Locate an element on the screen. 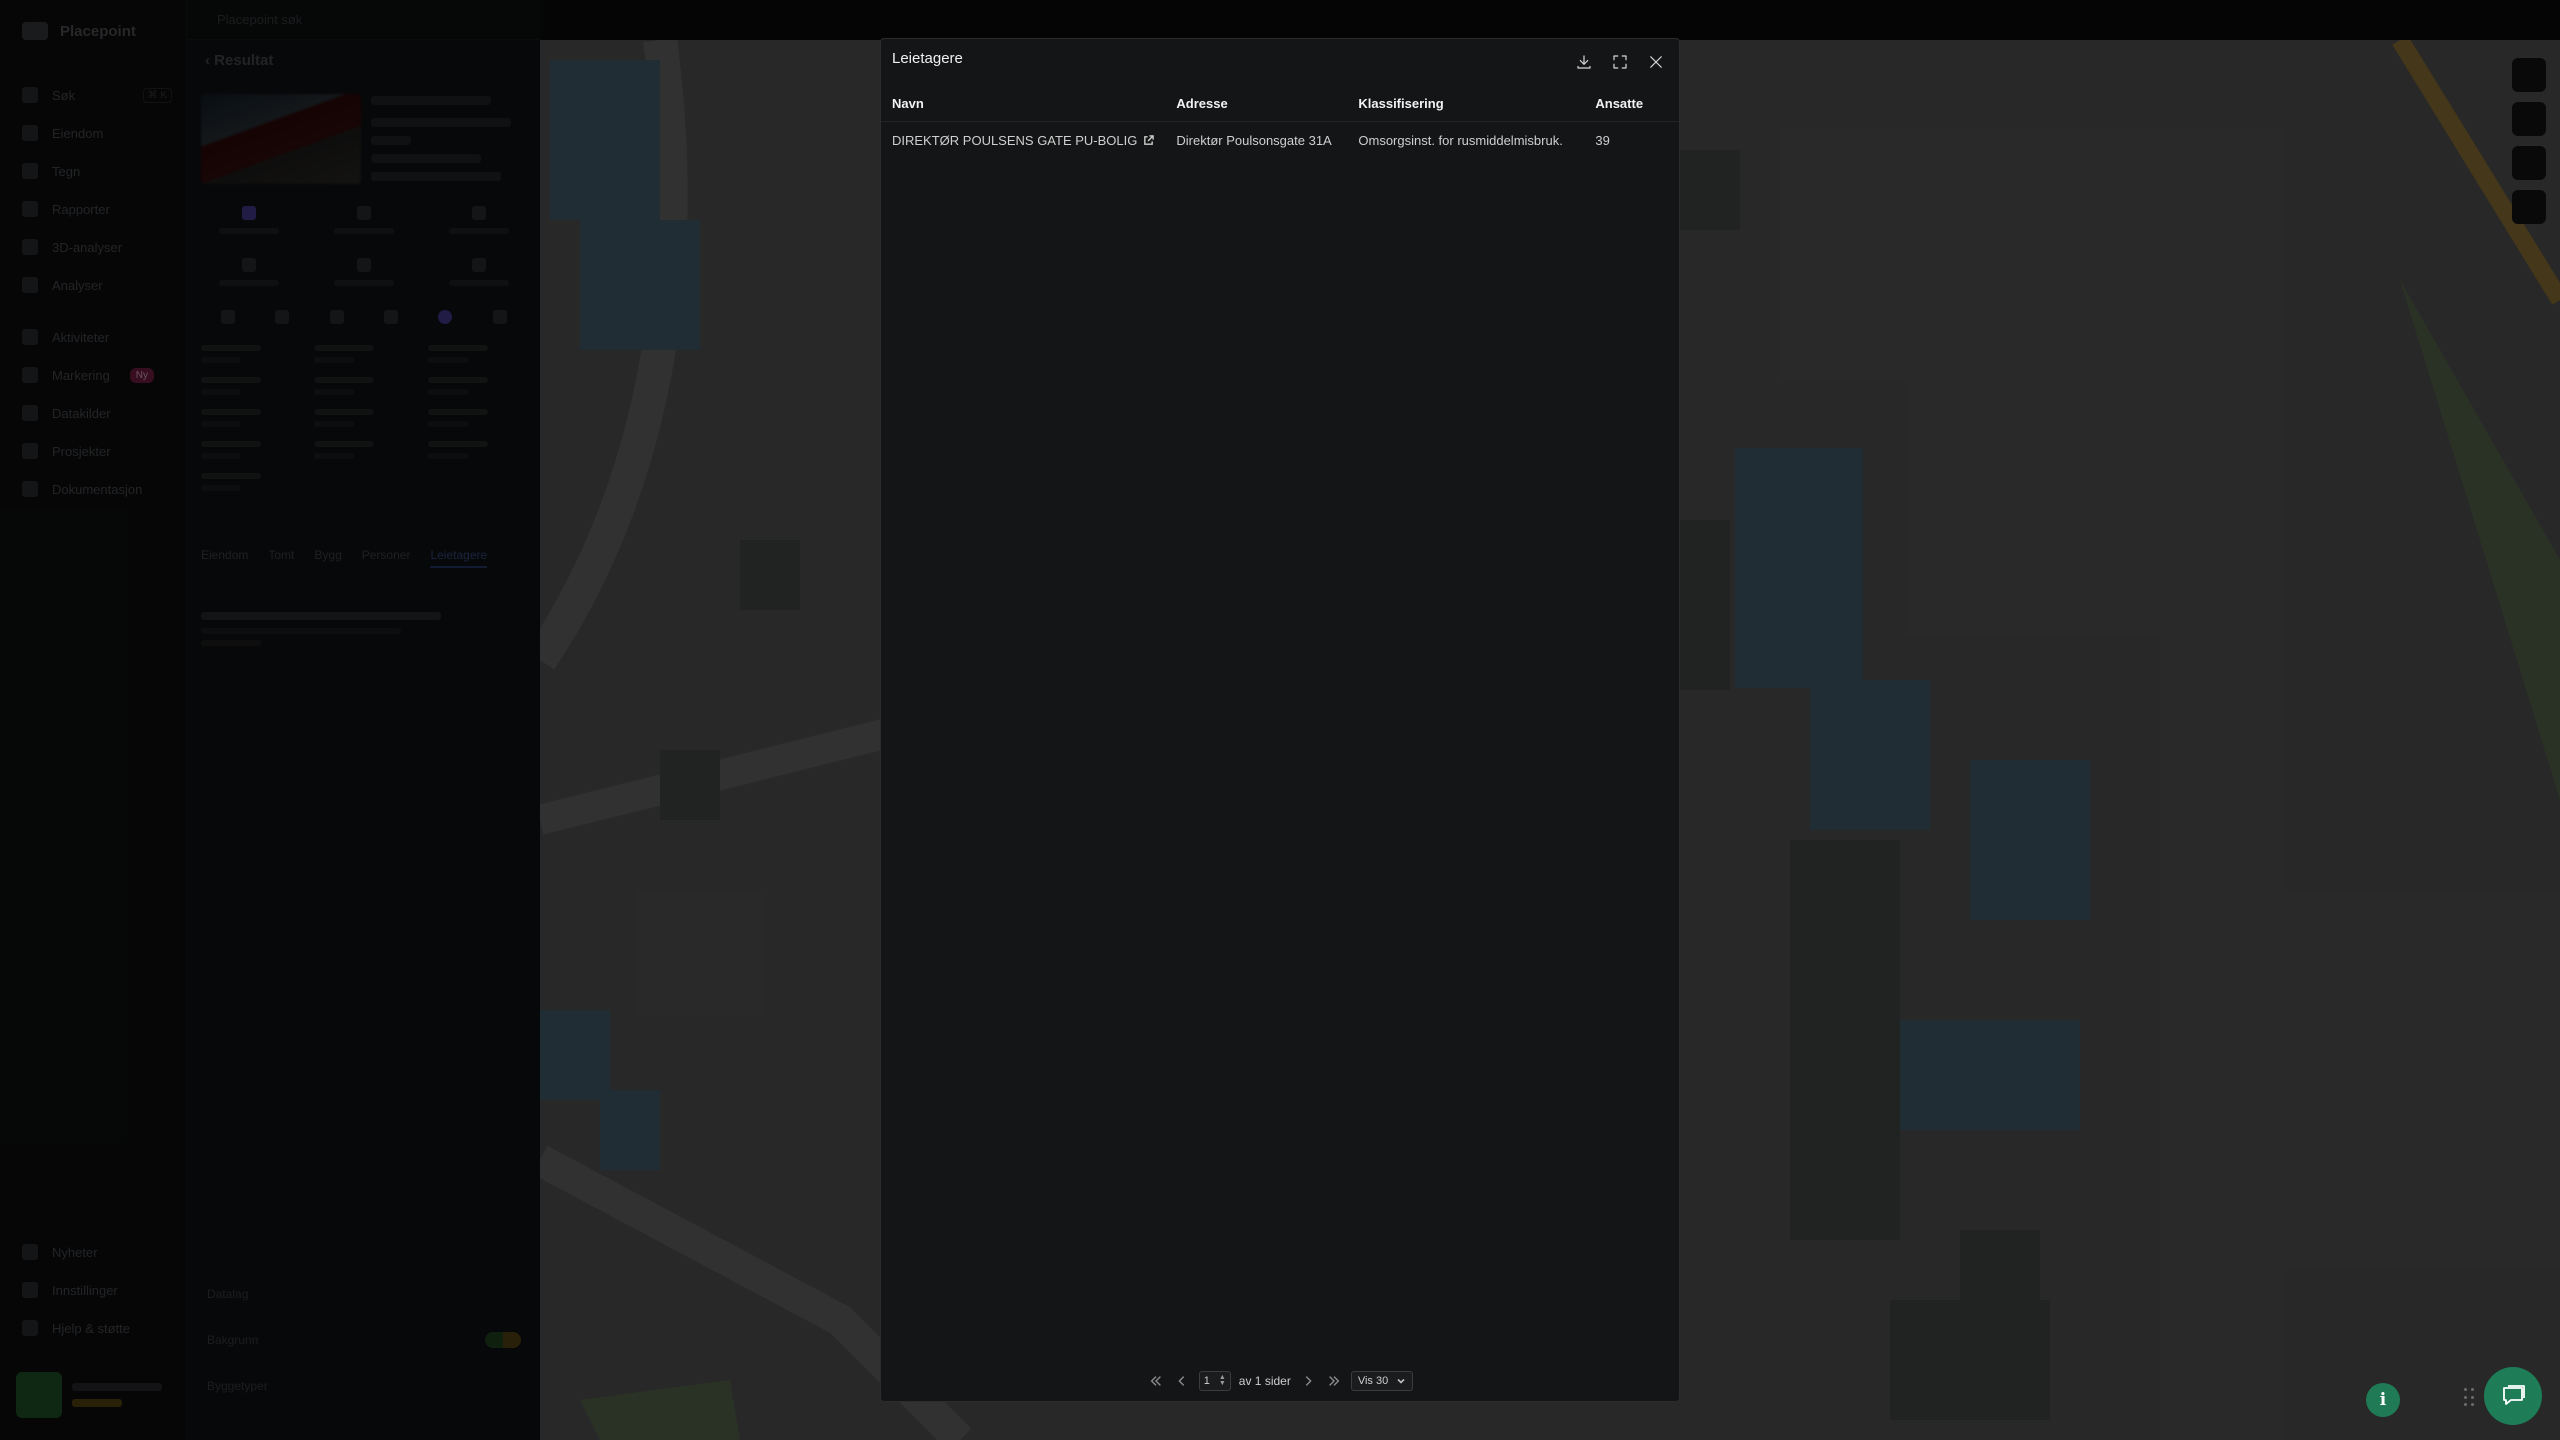  search-input: Placepoint søk is located at coordinates (259, 19).